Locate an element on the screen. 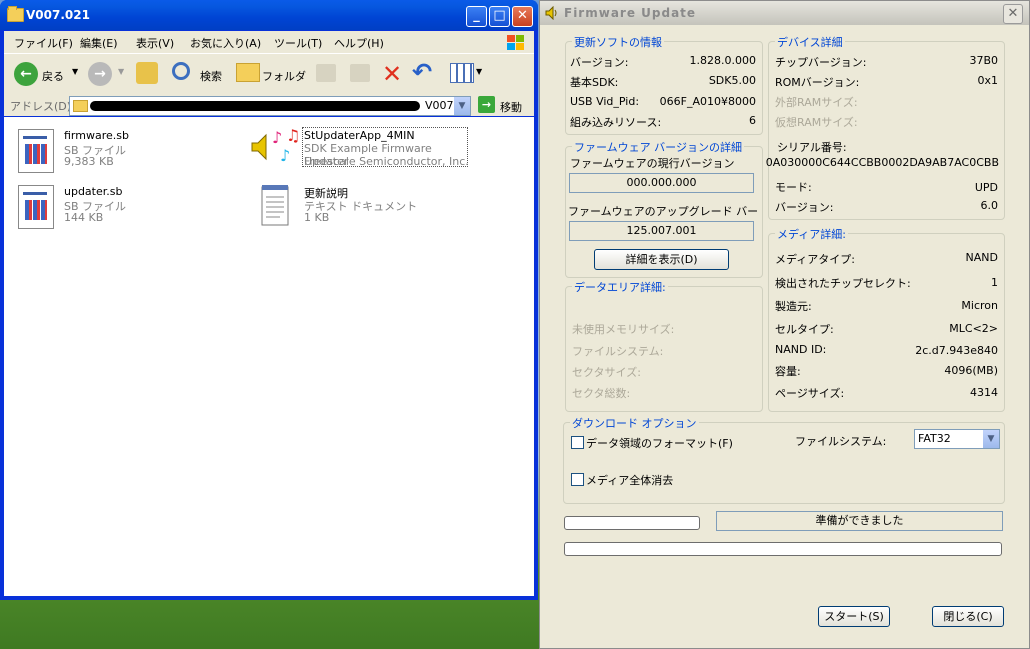  firmware-close-icon: ✕ is located at coordinates (1013, 14).